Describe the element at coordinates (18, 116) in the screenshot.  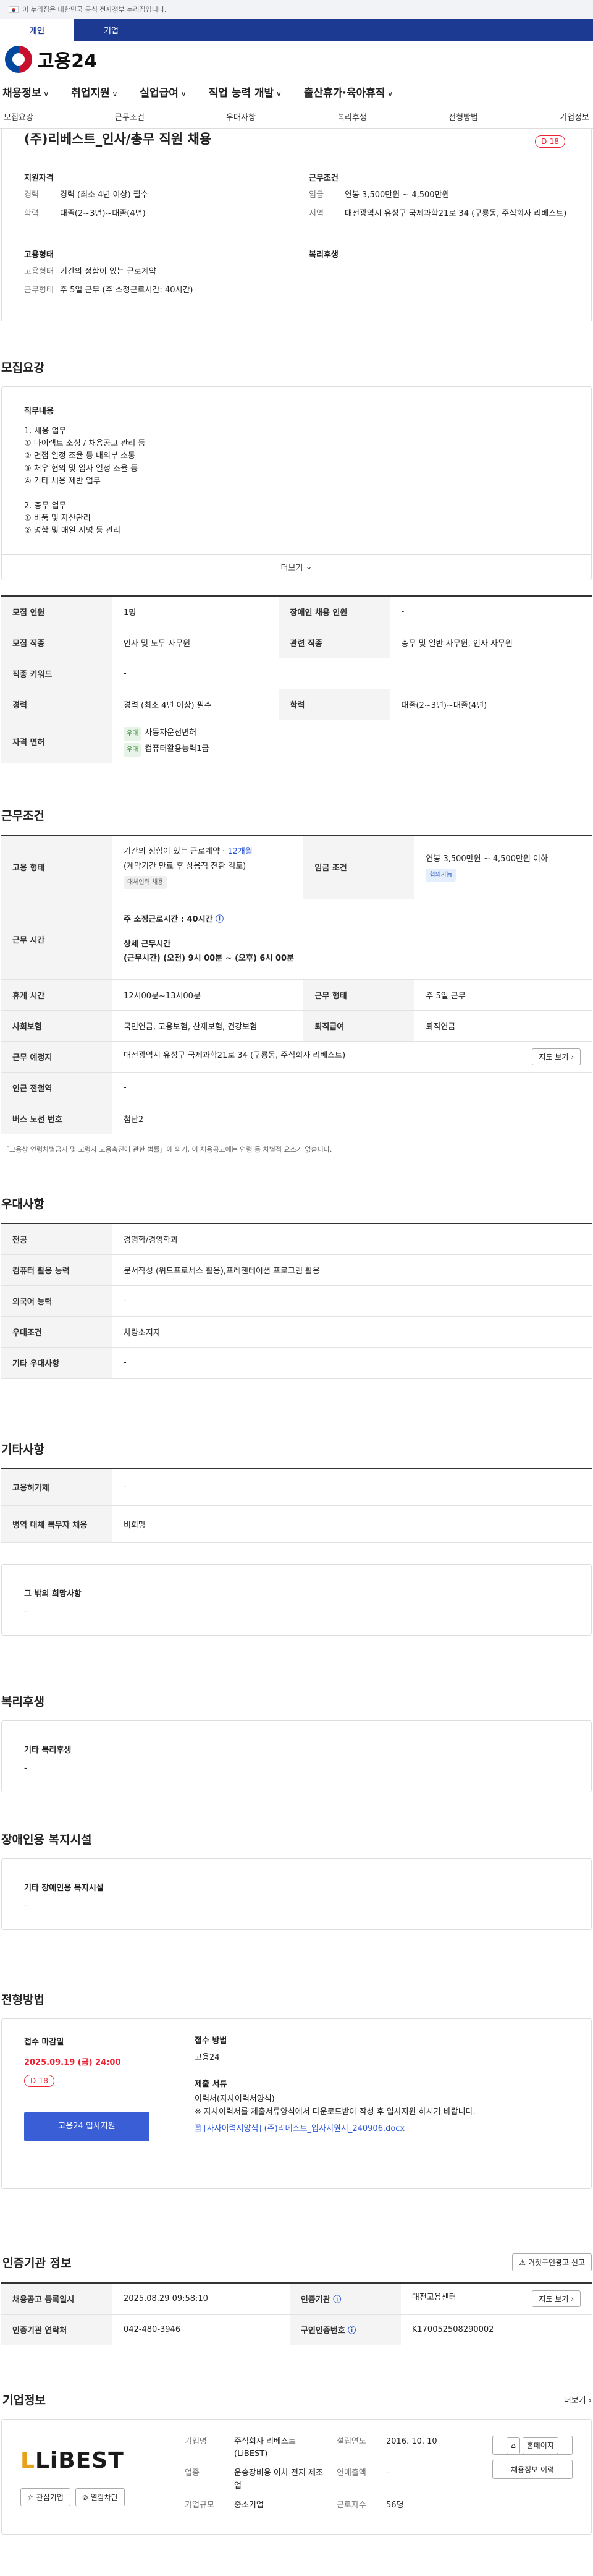
I see `subnav-recruit: 모집요강` at that location.